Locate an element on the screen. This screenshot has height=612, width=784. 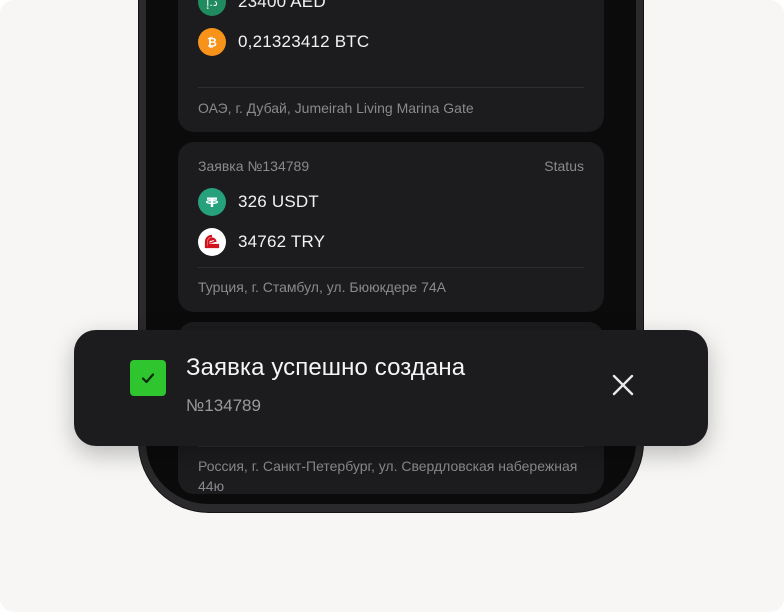
aed-coin-icon: د.إ is located at coordinates (212, 8).